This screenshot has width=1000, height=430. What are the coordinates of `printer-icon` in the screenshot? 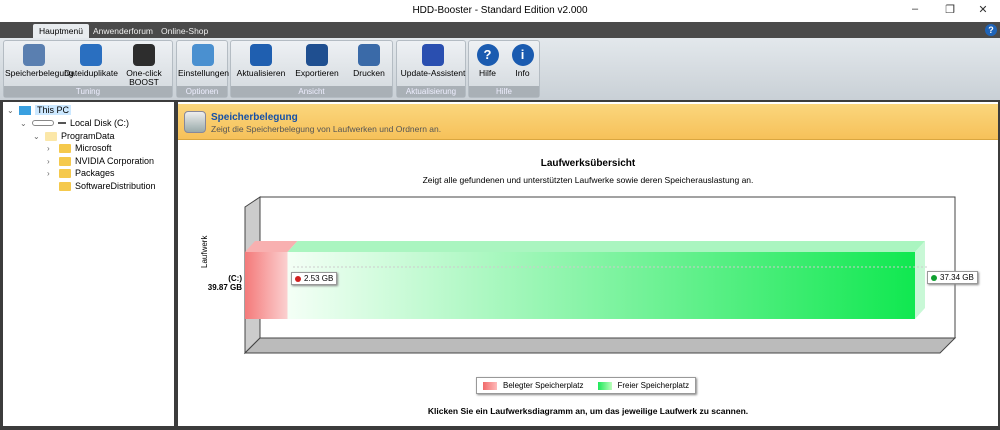 It's located at (369, 55).